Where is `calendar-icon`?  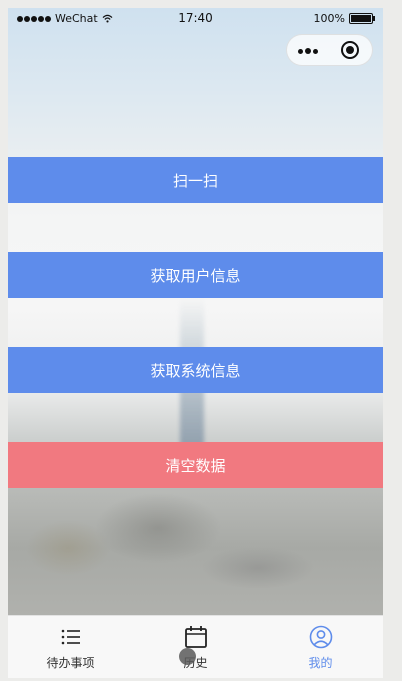
calendar-icon is located at coordinates (195, 637).